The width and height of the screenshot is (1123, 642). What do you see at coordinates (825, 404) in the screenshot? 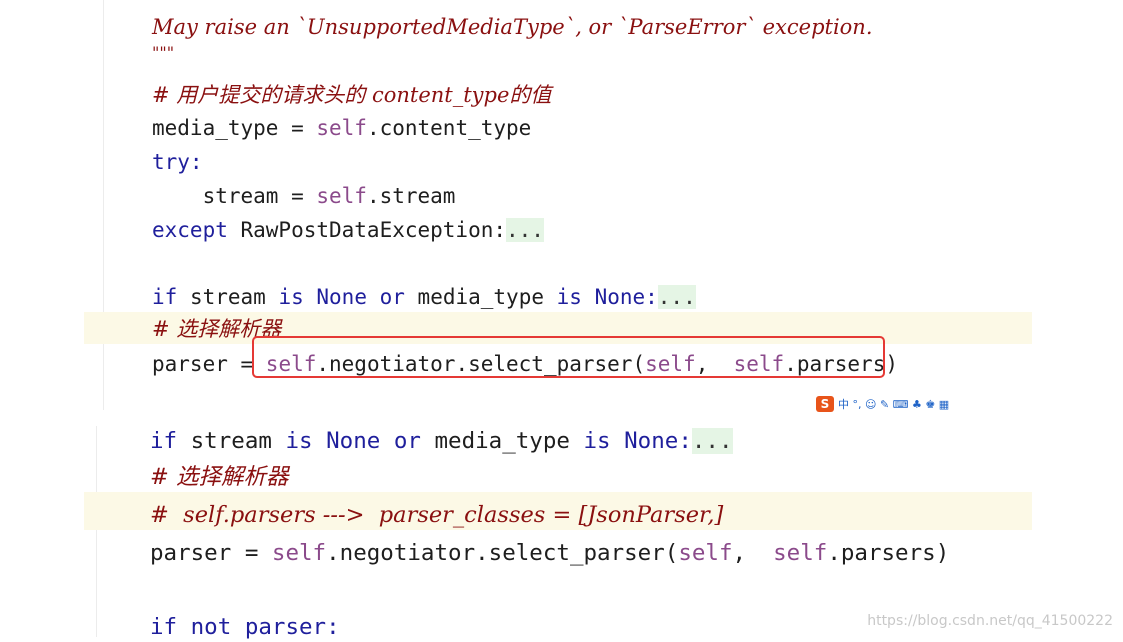
I see `sogou-logo-icon: S` at bounding box center [825, 404].